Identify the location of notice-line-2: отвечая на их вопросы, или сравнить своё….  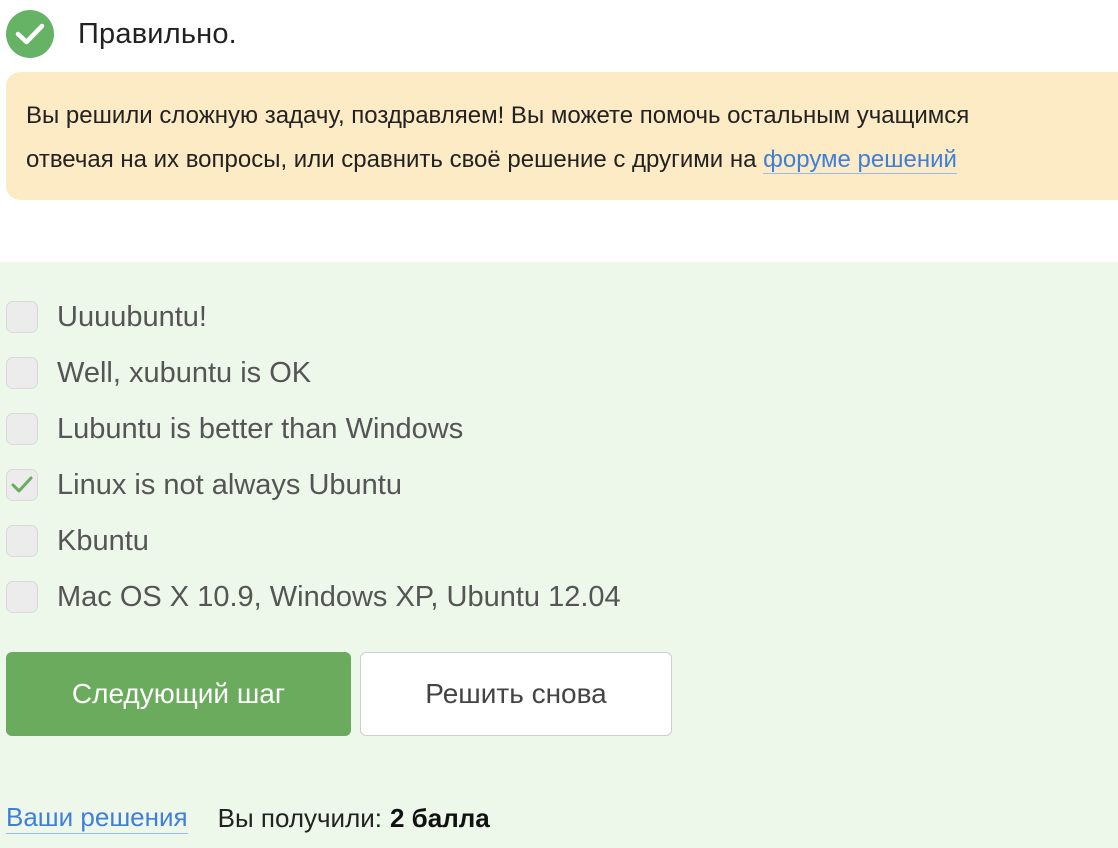
(572, 160).